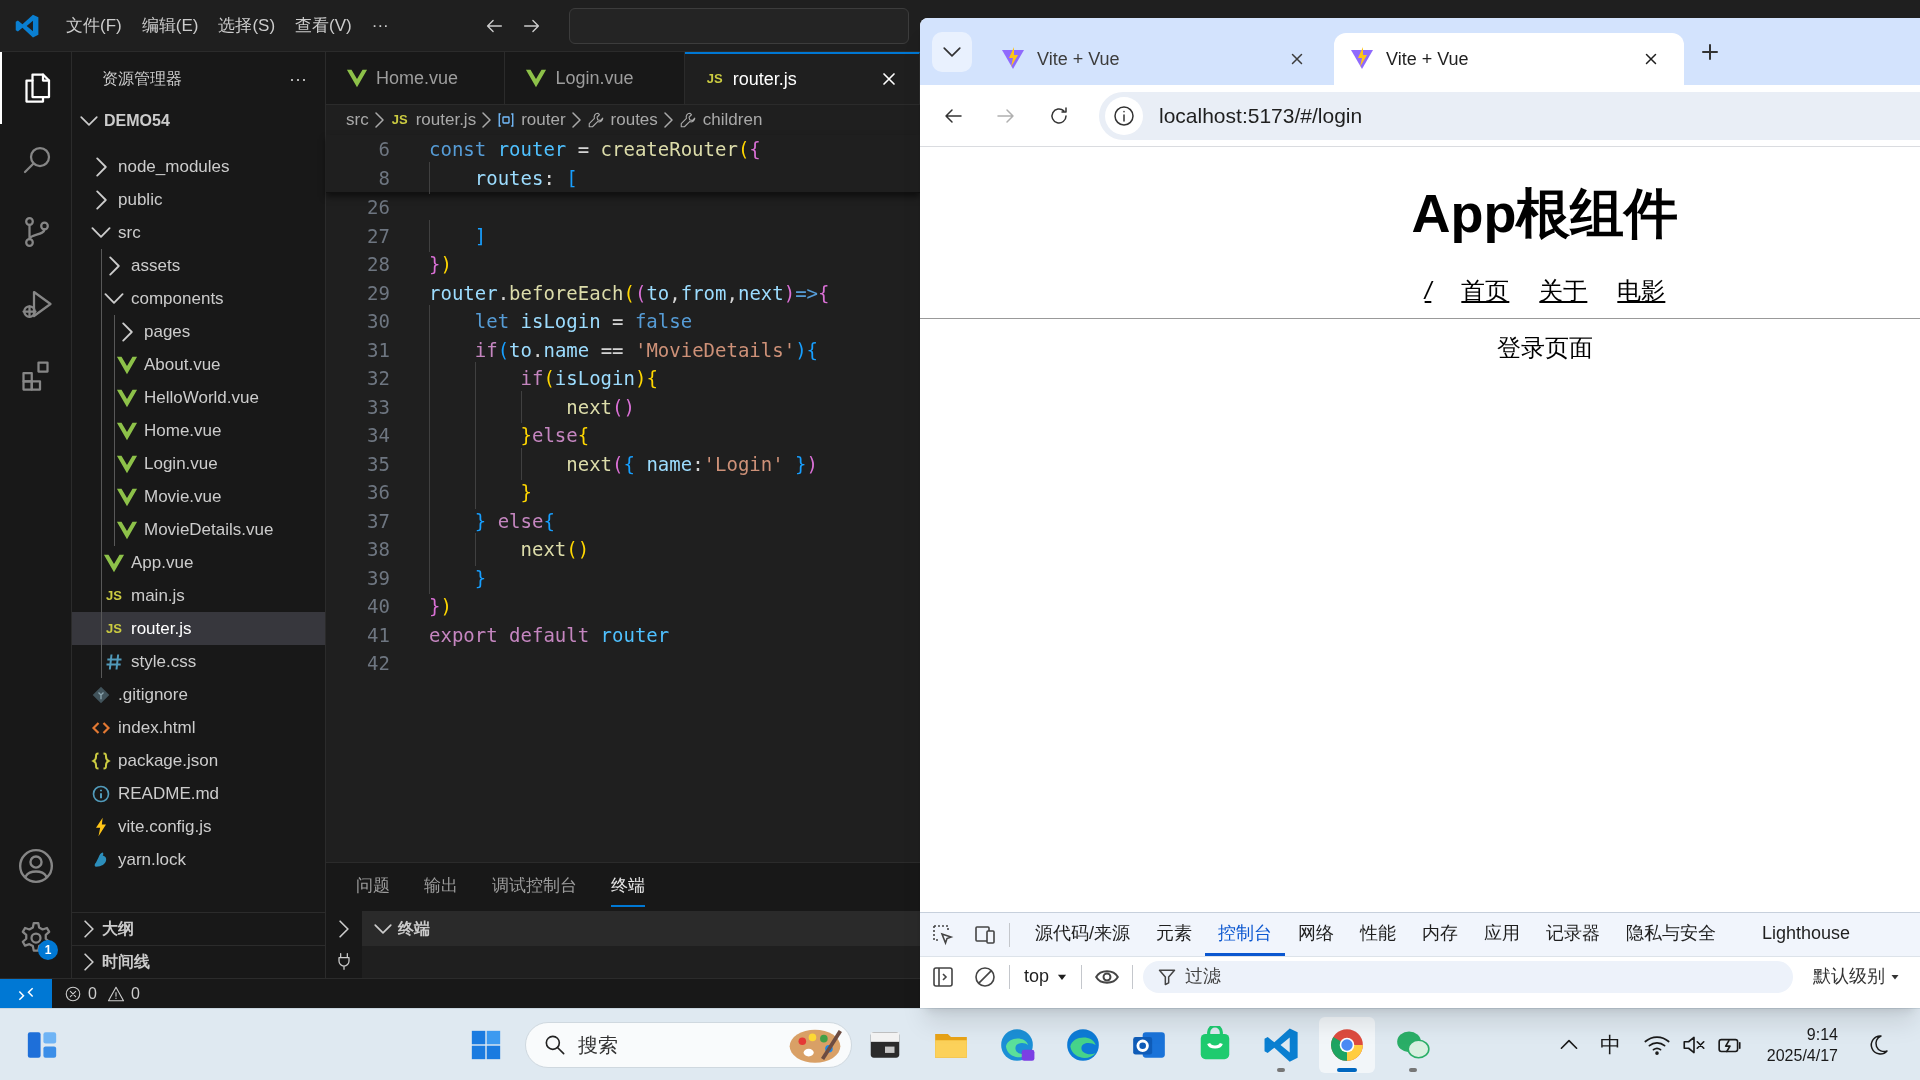 This screenshot has height=1080, width=1920. Describe the element at coordinates (1806, 934) in the screenshot. I see `devtools-tab: Lighthouse` at that location.